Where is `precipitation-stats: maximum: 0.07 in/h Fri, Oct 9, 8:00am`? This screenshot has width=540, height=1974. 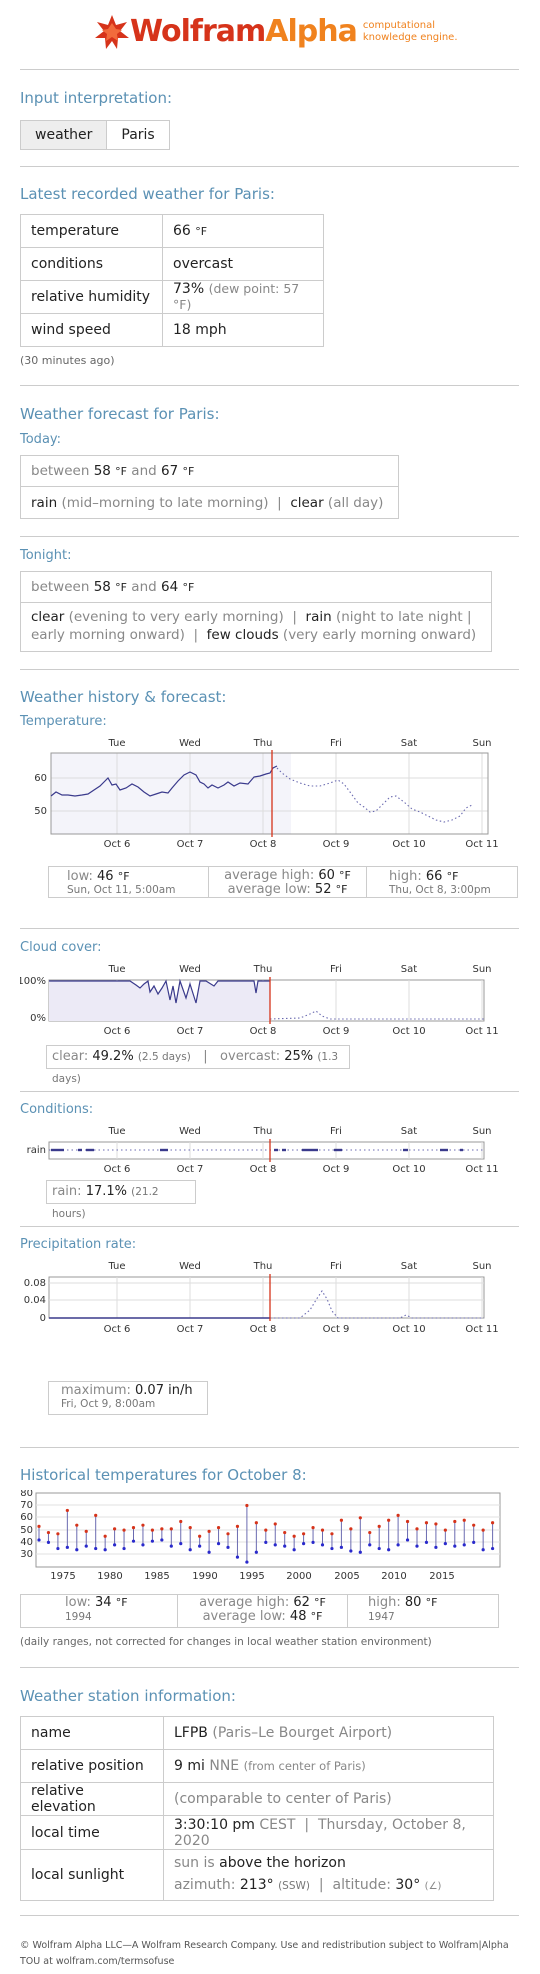
precipitation-stats: maximum: 0.07 in/h Fri, Oct 9, 8:00am is located at coordinates (128, 1398).